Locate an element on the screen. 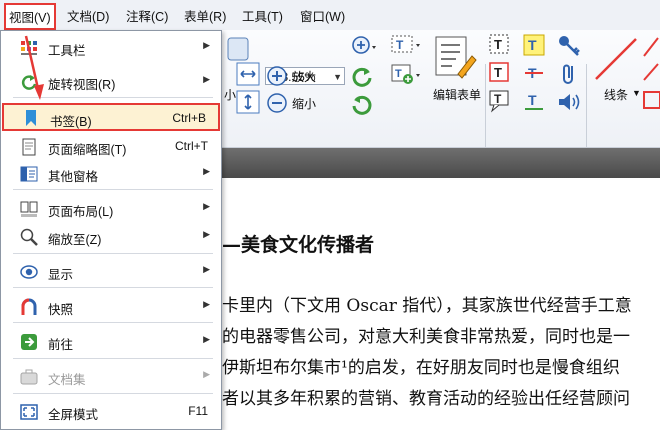 The width and height of the screenshot is (660, 430). full-screen-icon is located at coordinates (29, 412).